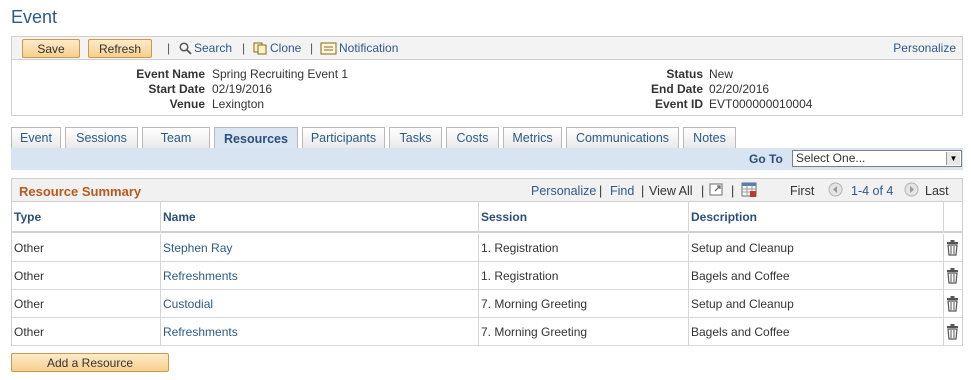 Image resolution: width=971 pixels, height=380 pixels. Describe the element at coordinates (937, 191) in the screenshot. I see `grid-last-label: Last` at that location.